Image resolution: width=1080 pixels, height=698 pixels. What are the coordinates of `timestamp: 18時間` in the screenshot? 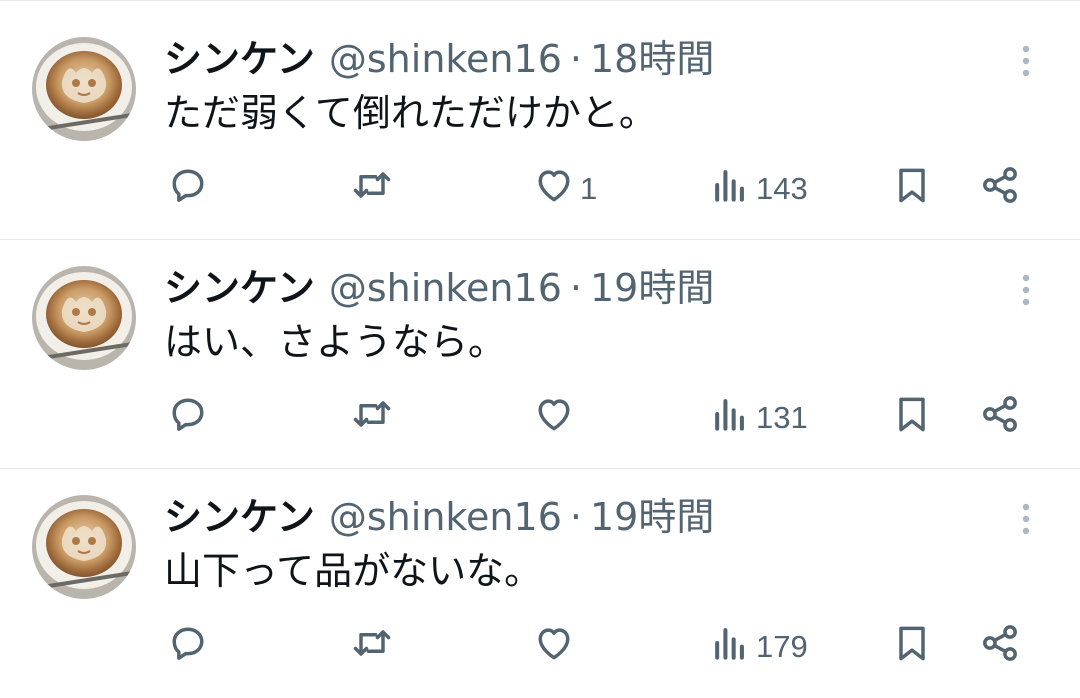 It's located at (652, 59).